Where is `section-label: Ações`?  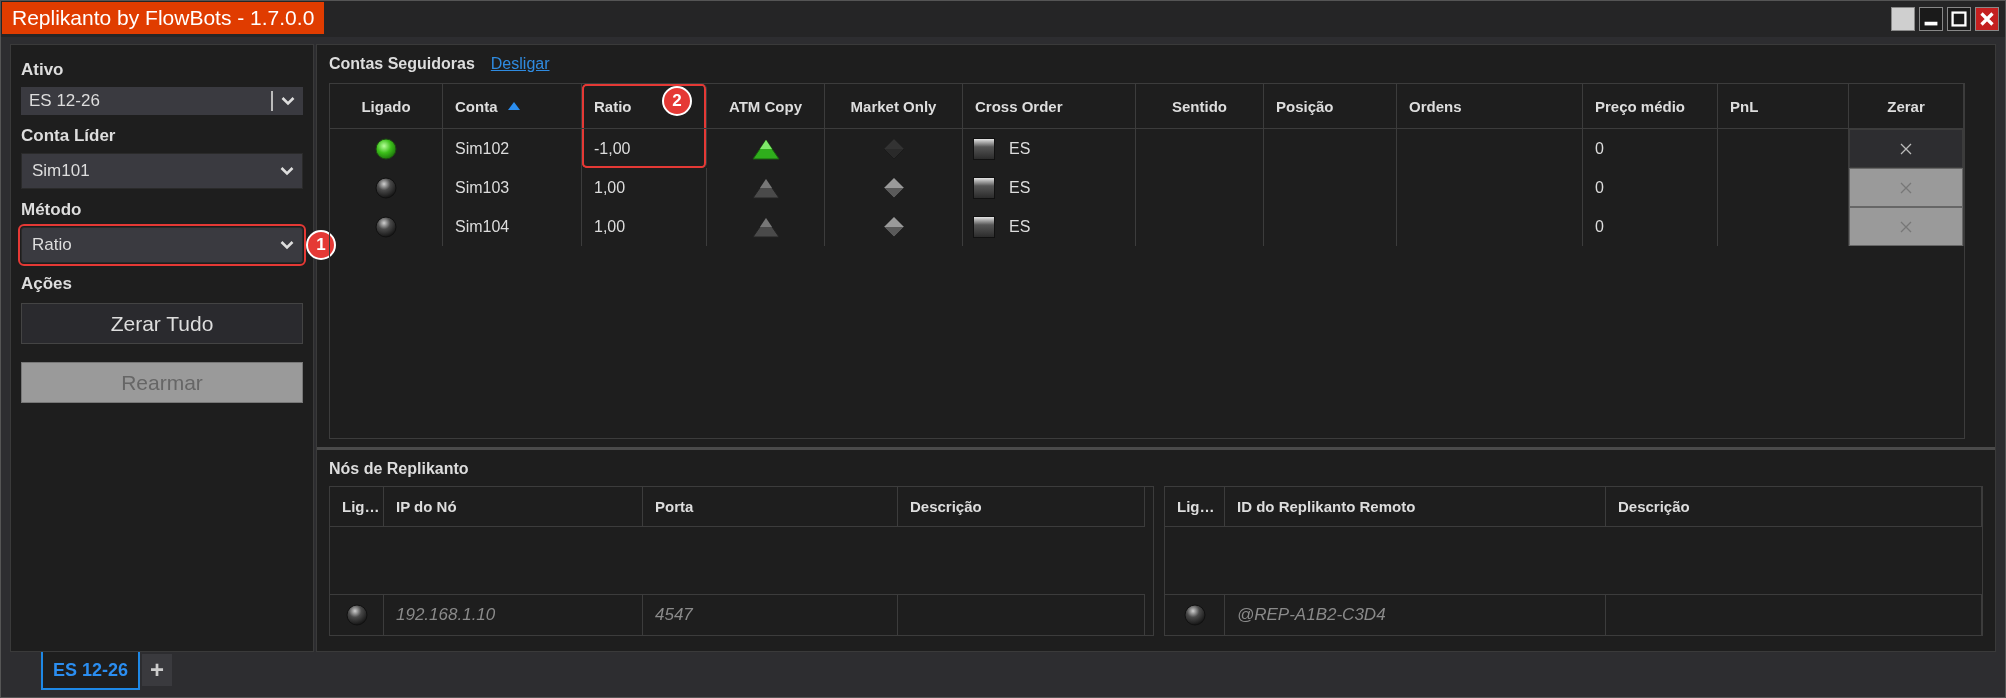
section-label: Ações is located at coordinates (47, 284).